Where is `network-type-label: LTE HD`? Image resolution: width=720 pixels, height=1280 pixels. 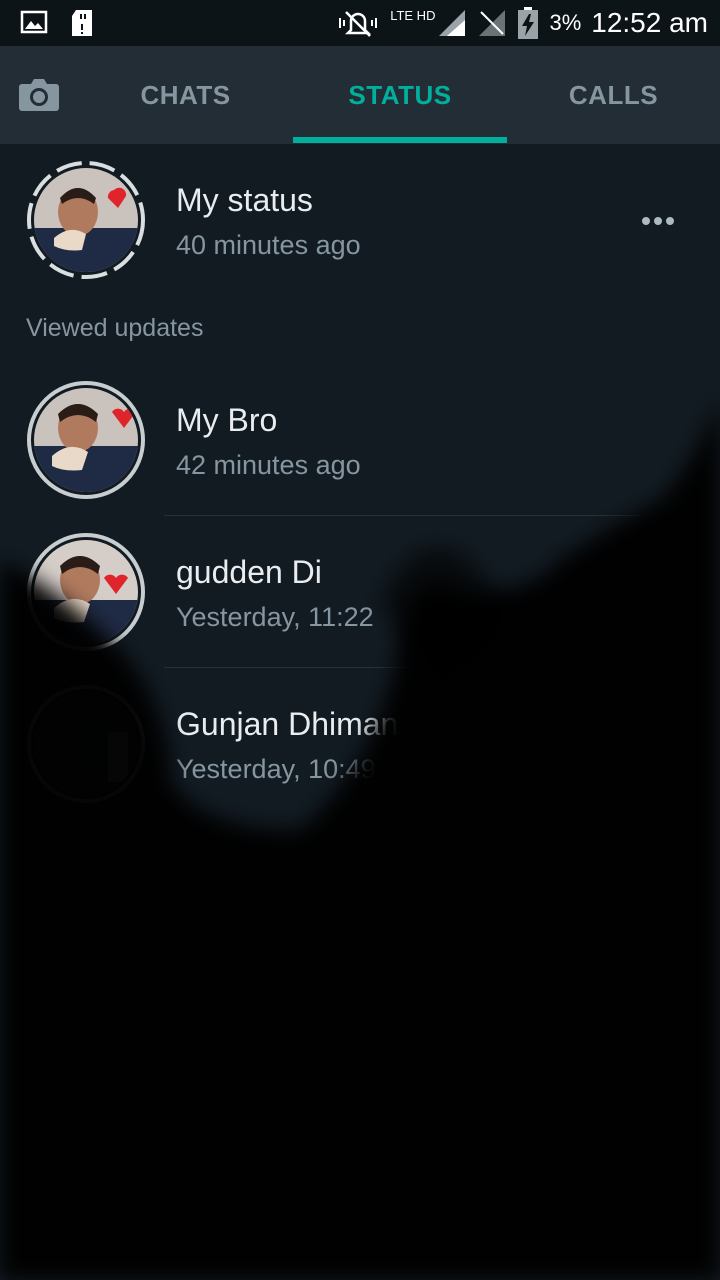 network-type-label: LTE HD is located at coordinates (413, 15).